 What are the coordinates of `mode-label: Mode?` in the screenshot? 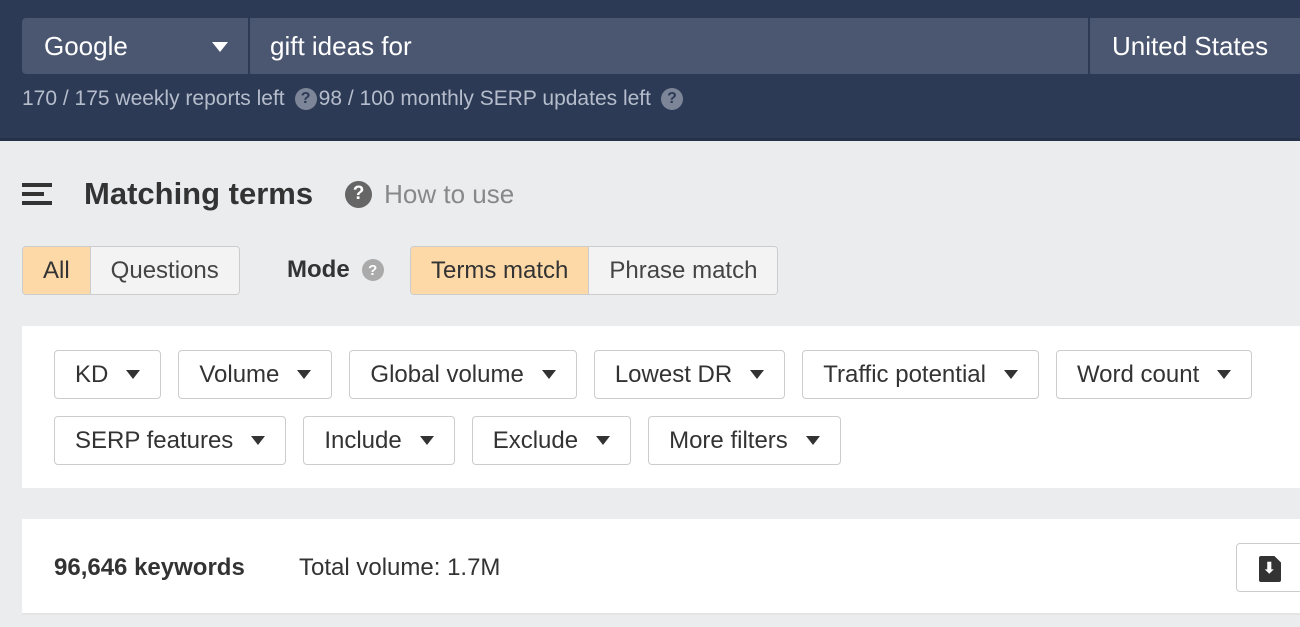 It's located at (335, 270).